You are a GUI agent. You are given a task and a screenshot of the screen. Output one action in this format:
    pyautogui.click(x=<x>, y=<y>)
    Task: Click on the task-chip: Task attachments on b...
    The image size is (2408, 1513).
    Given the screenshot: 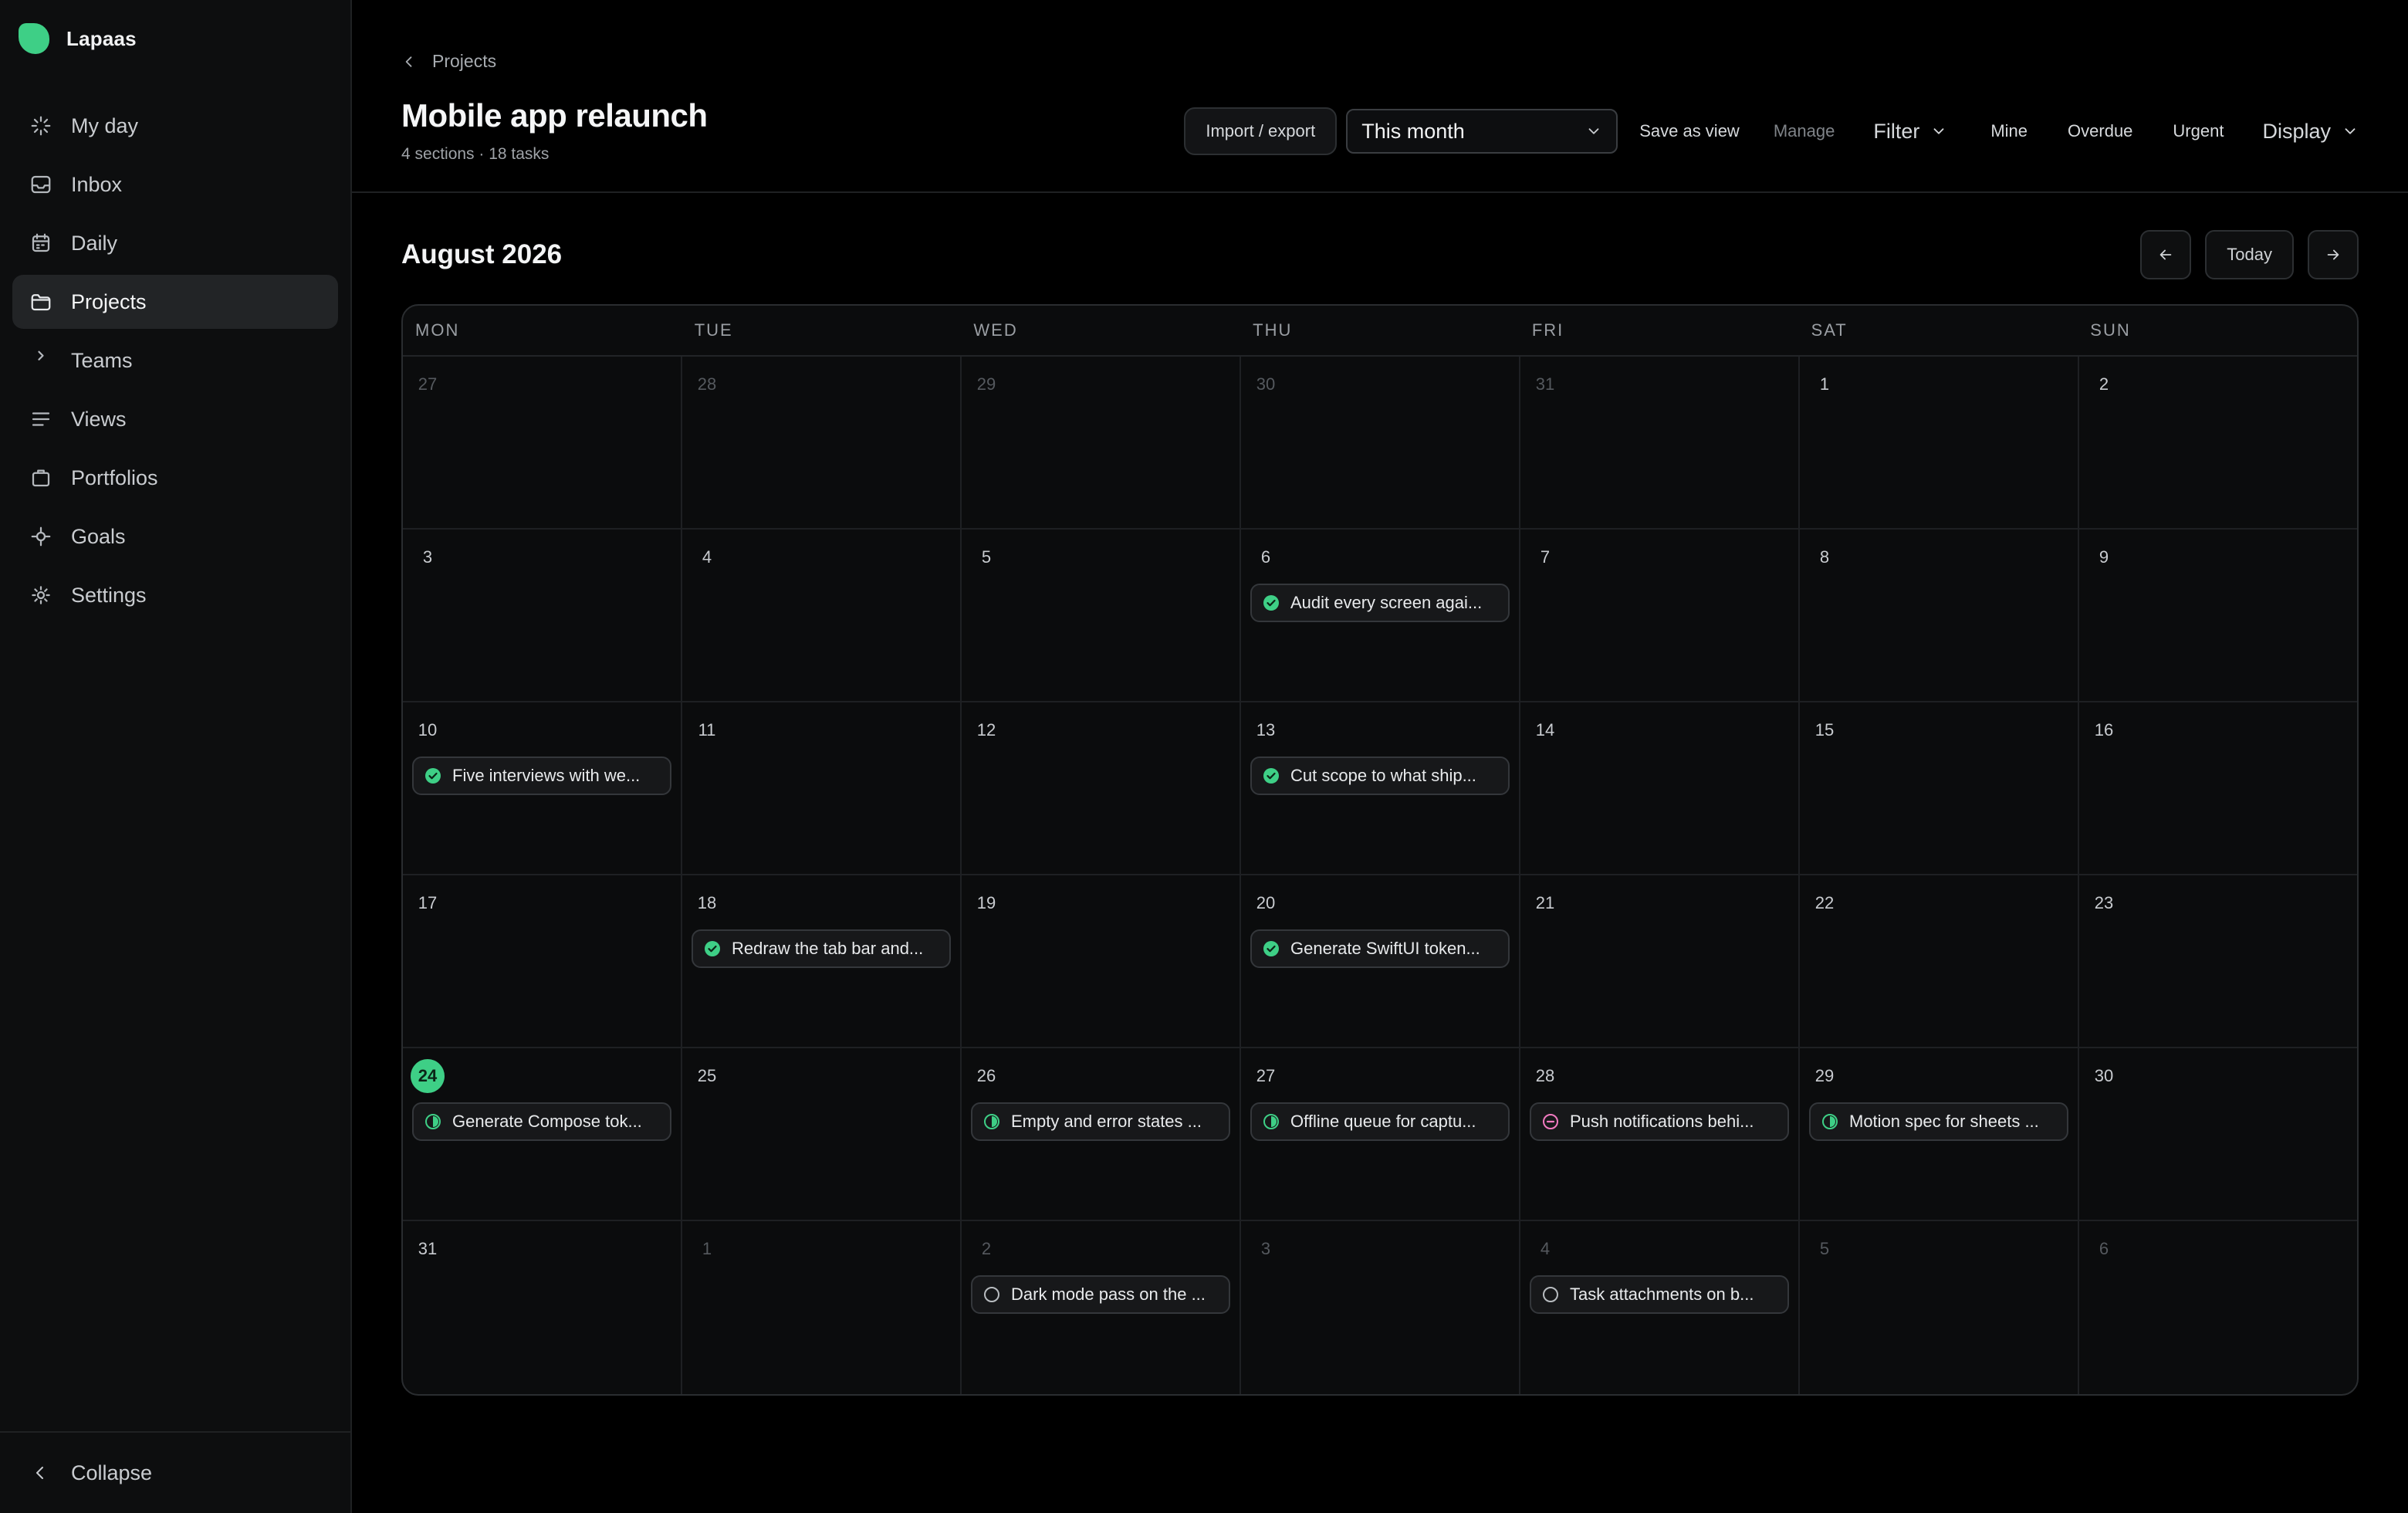 What is the action you would take?
    pyautogui.click(x=1660, y=1294)
    